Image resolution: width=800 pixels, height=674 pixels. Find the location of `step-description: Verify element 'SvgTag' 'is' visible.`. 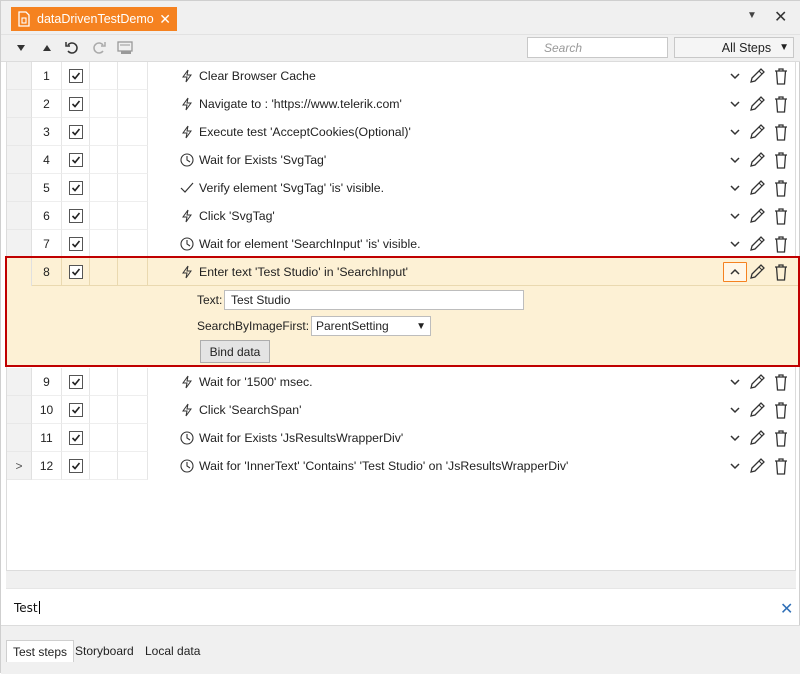

step-description: Verify element 'SvgTag' 'is' visible. is located at coordinates (471, 188).